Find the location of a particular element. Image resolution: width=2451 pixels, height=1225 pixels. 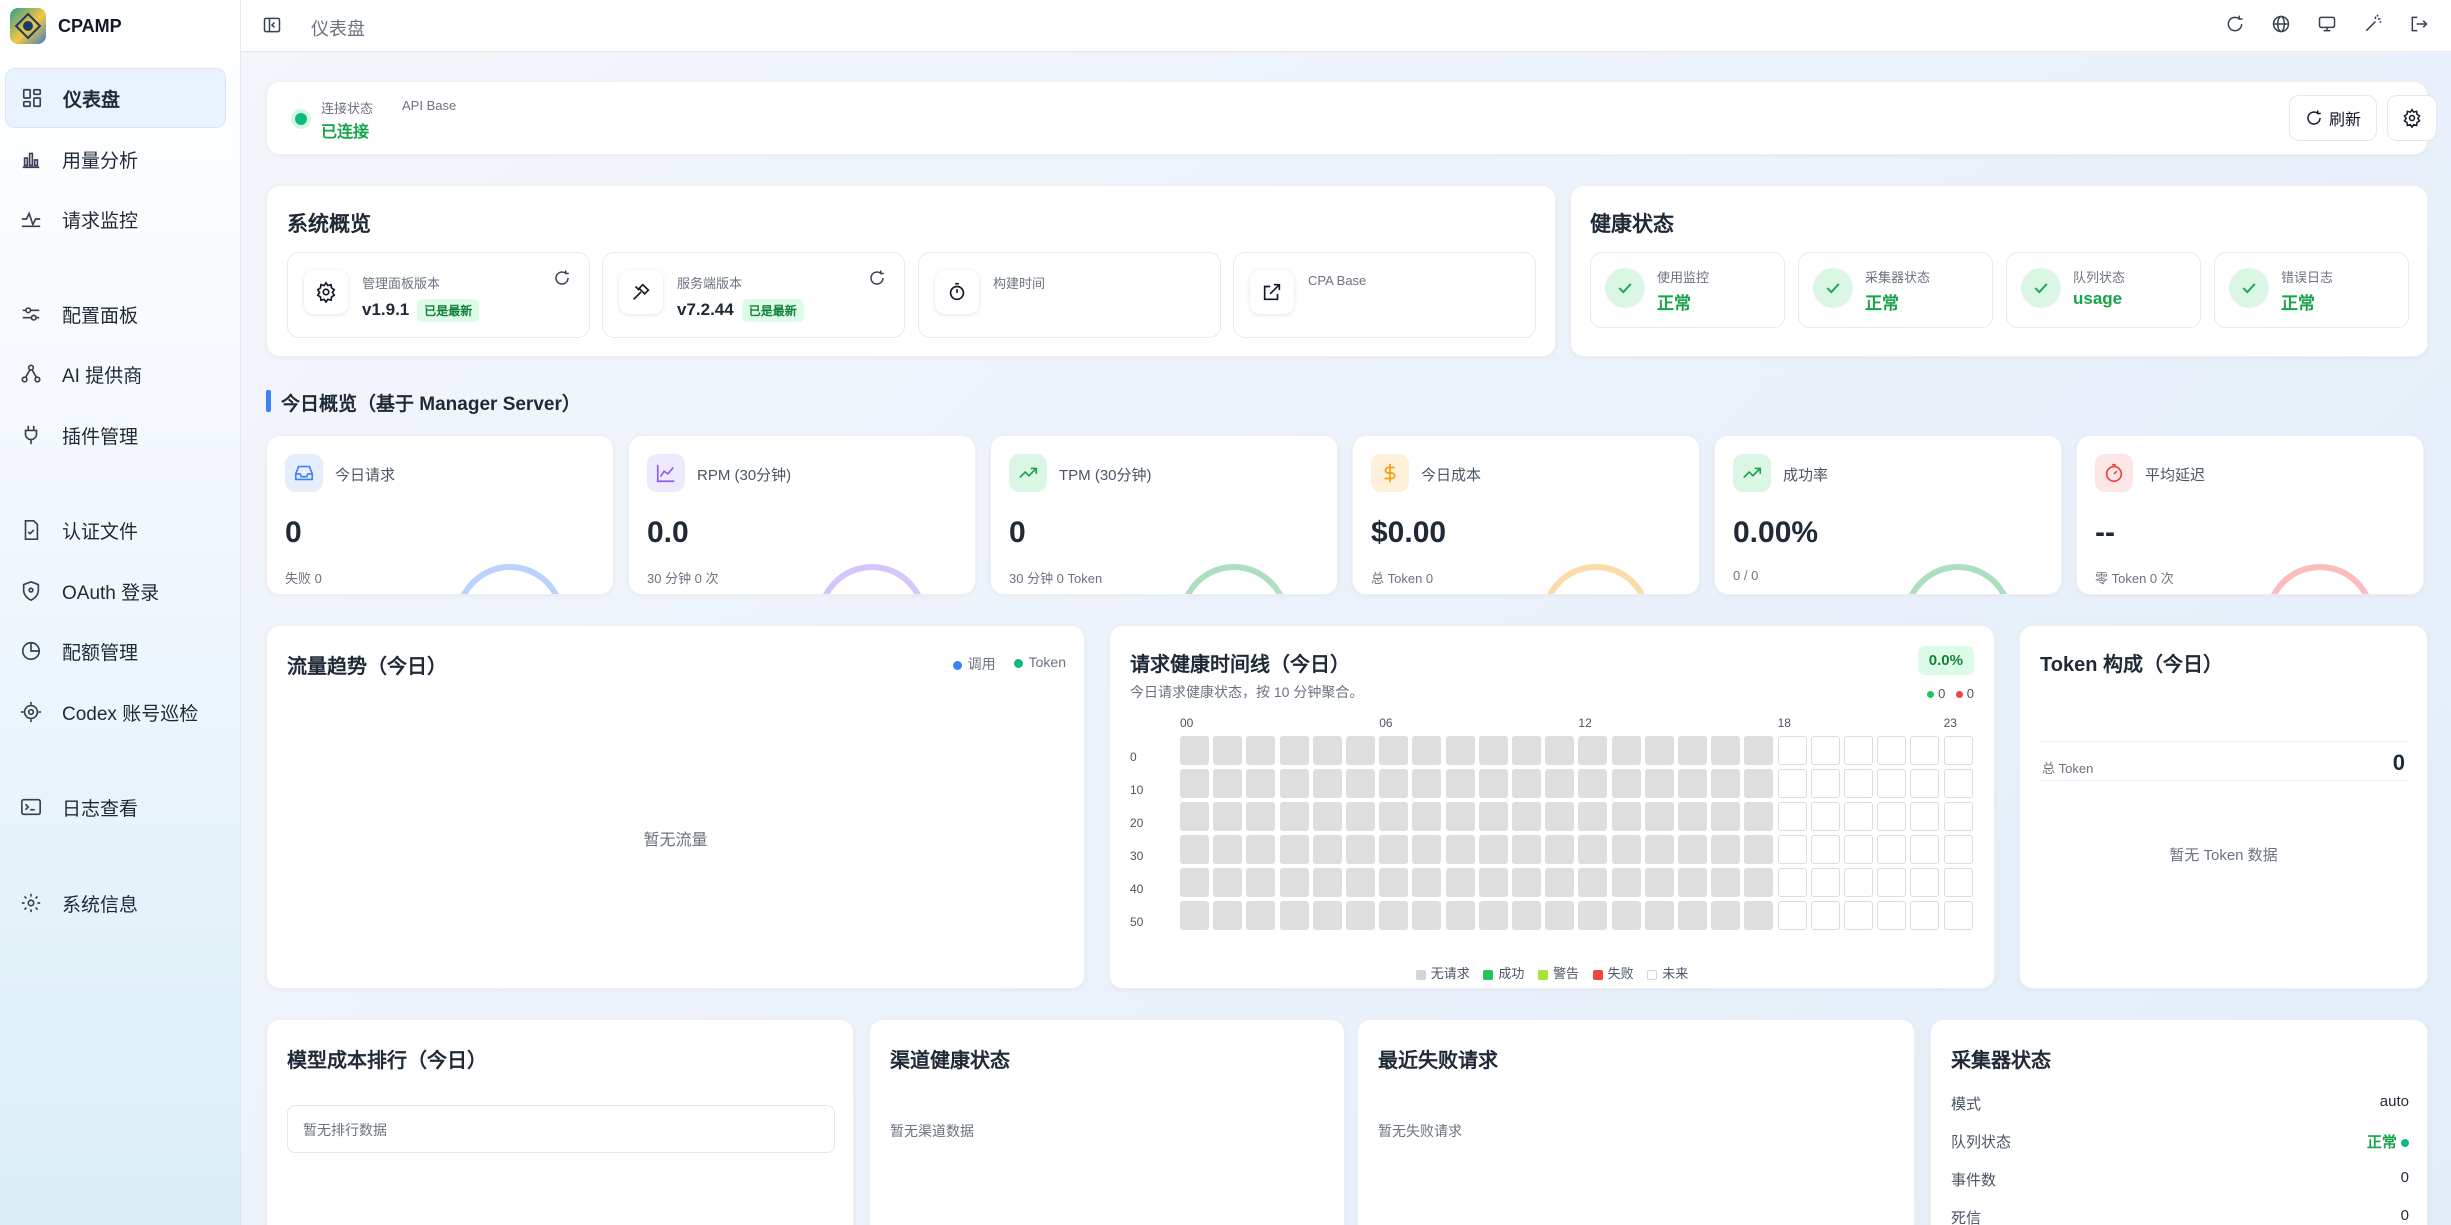

sidebar-item-system-info: 系统信息 is located at coordinates (115, 903).